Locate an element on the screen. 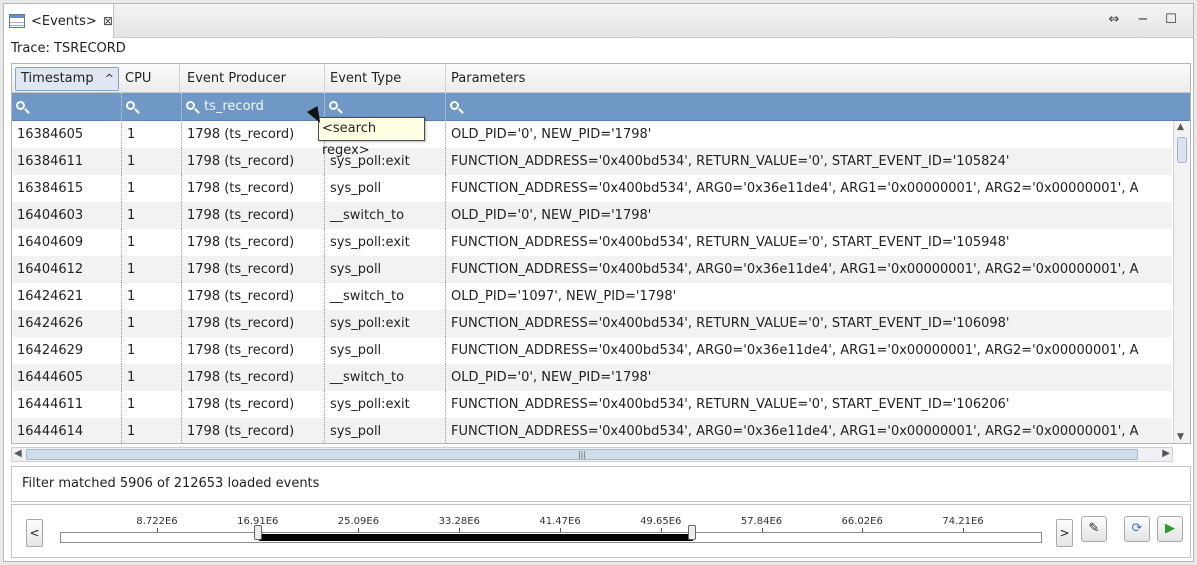  scroll-thumb: ||| is located at coordinates (582, 454).